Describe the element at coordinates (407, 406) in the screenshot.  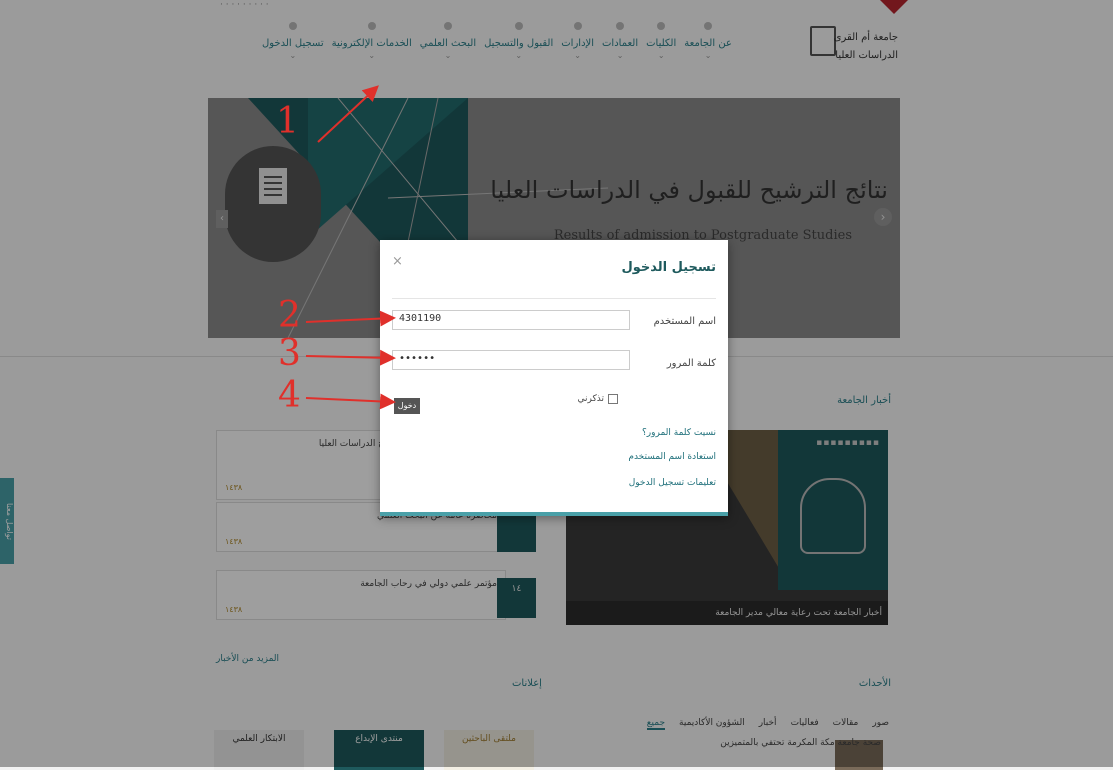
I see `login-submit-button: دخول` at that location.